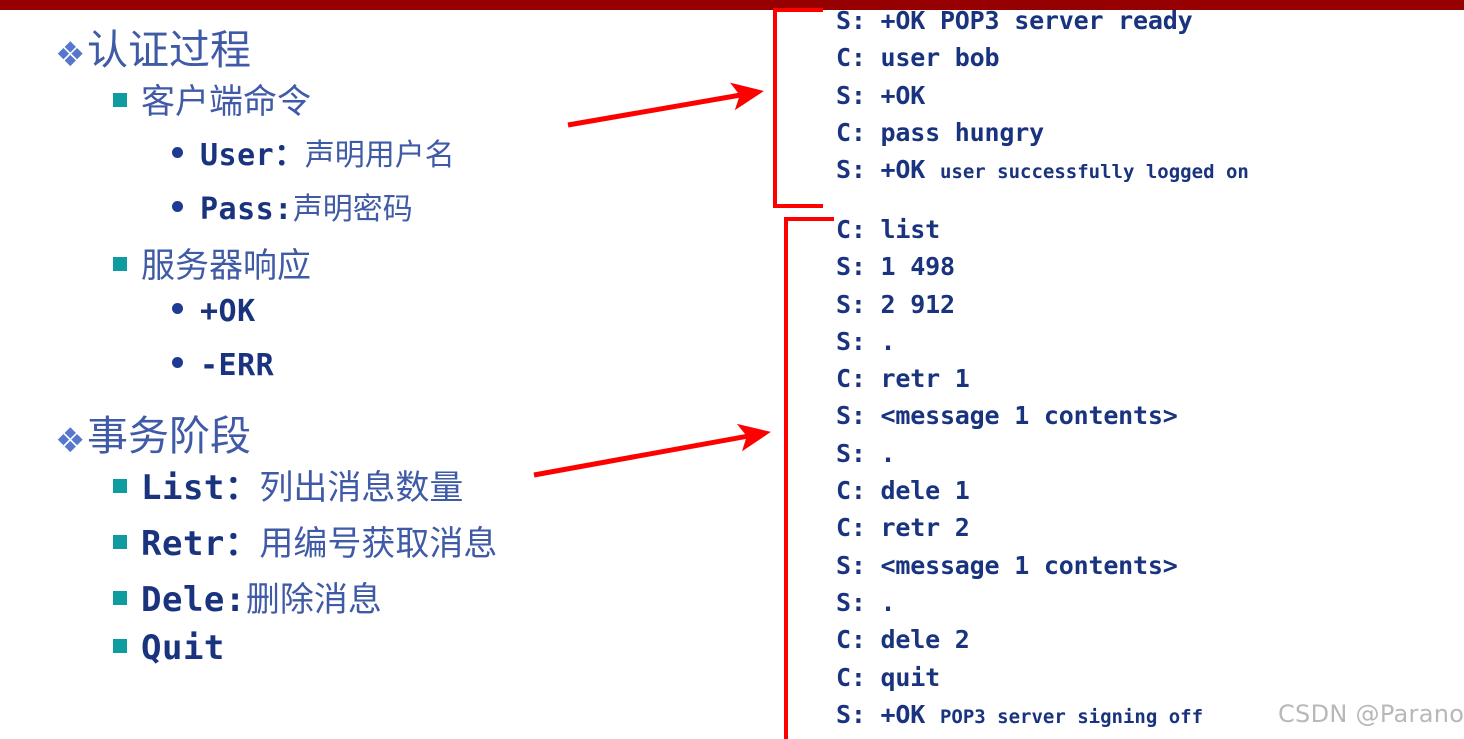 The image size is (1464, 739). Describe the element at coordinates (193, 600) in the screenshot. I see `outline-level2-code: Dele:` at that location.